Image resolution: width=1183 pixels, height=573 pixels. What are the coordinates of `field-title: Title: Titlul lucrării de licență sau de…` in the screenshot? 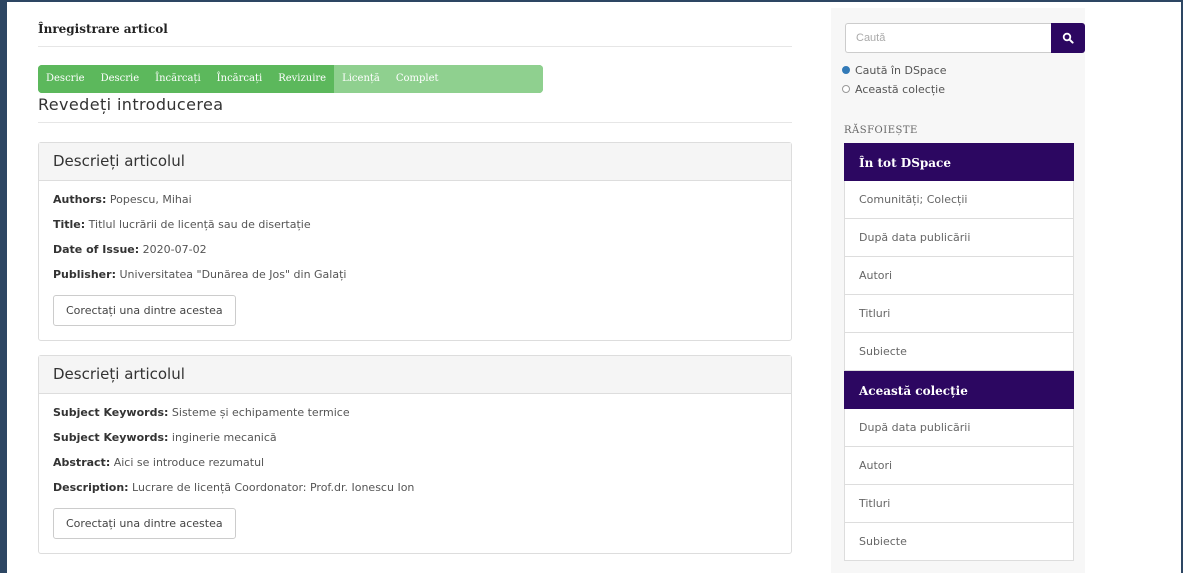 It's located at (415, 225).